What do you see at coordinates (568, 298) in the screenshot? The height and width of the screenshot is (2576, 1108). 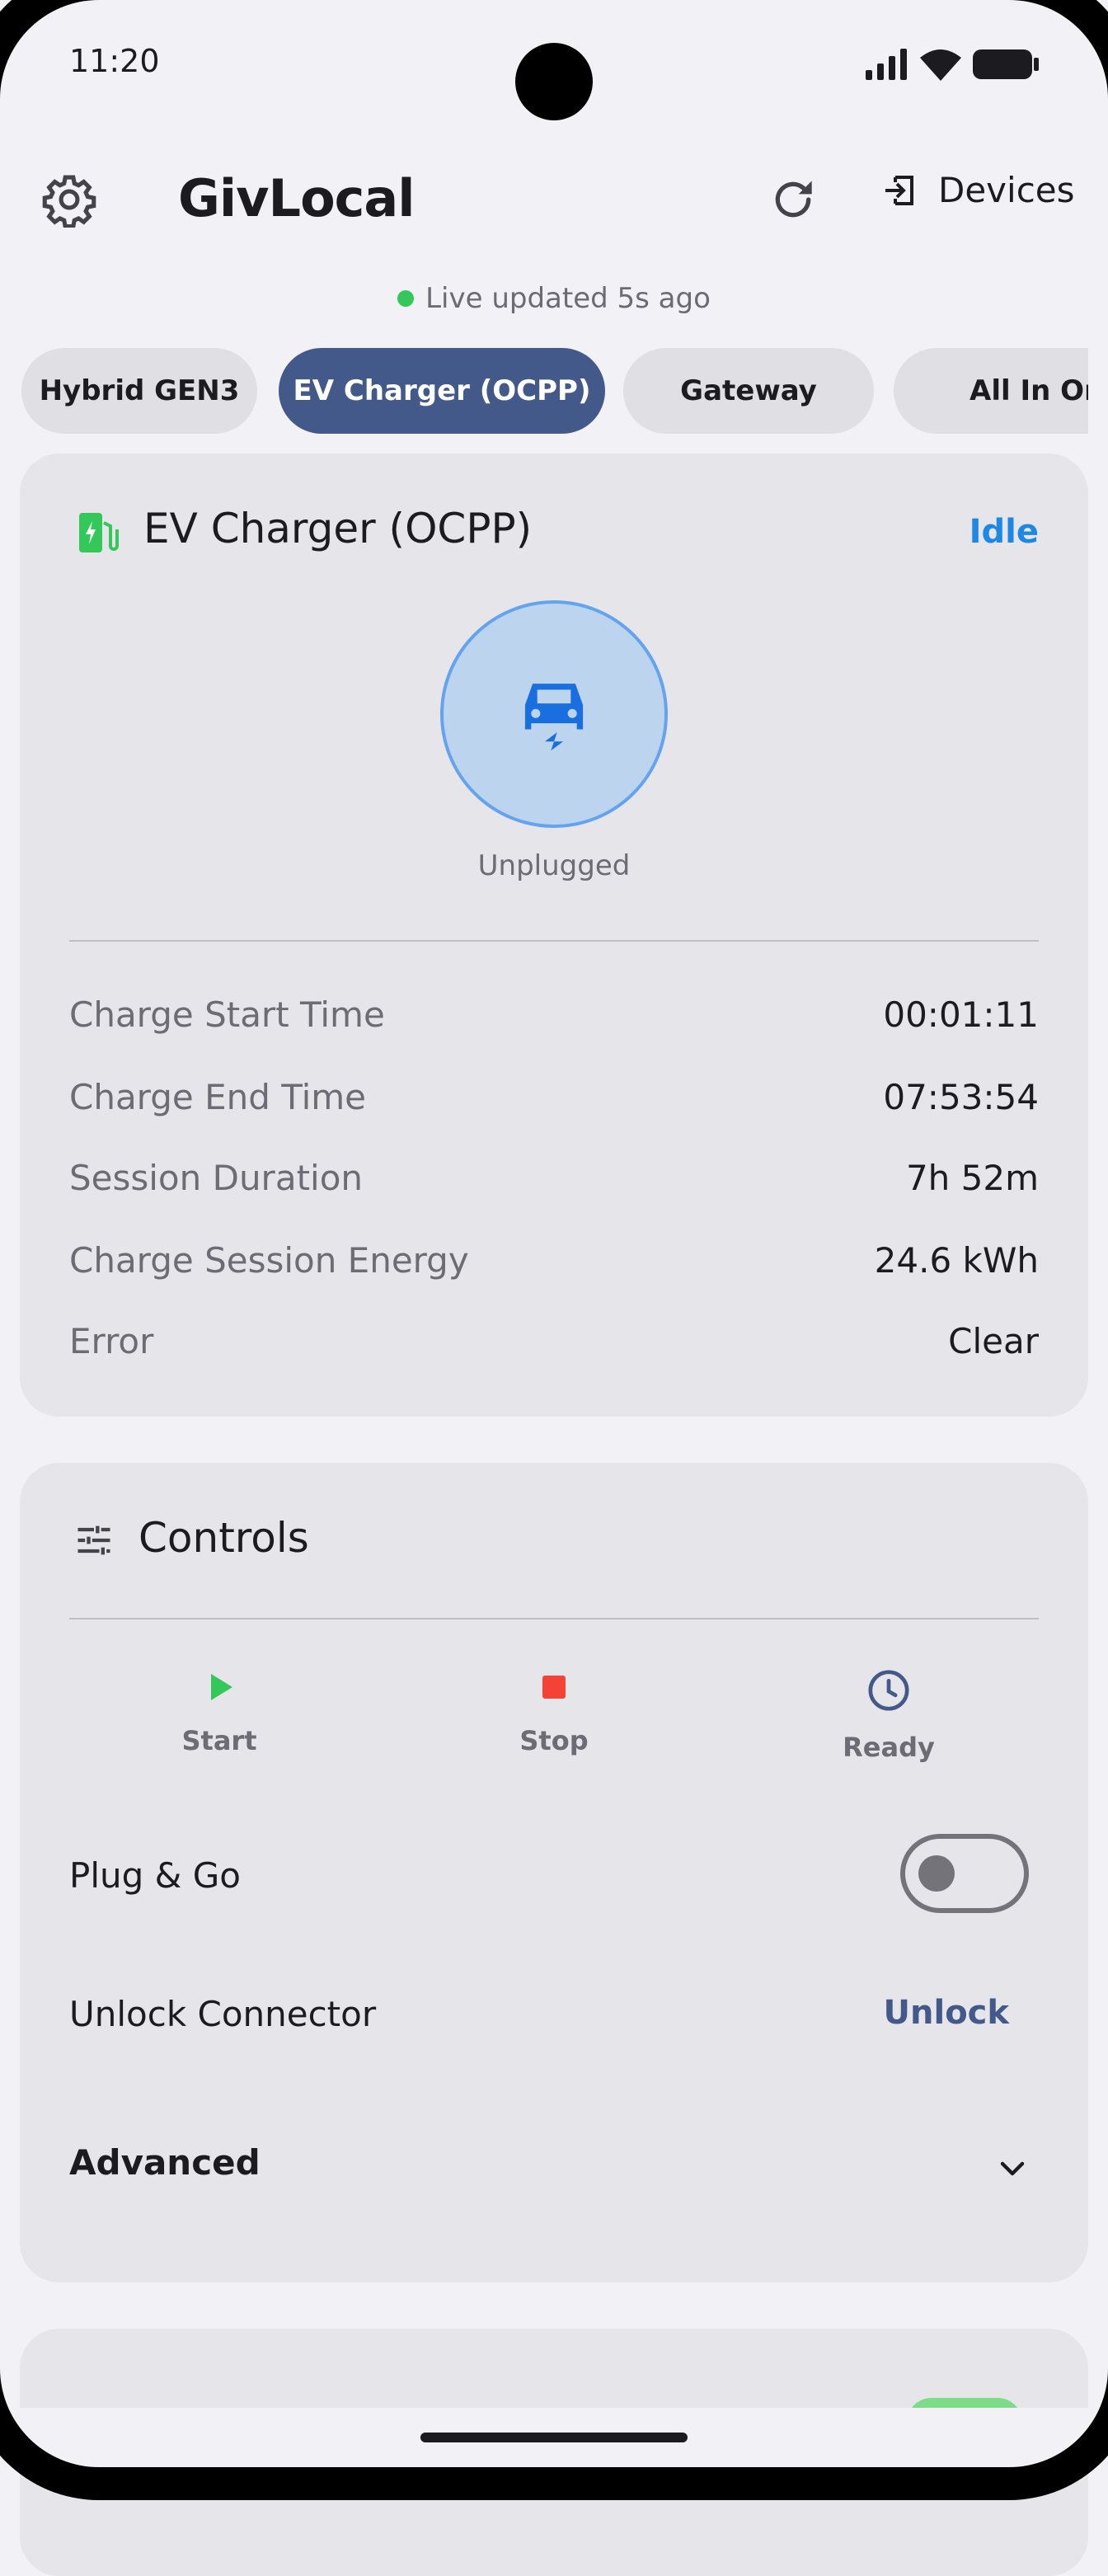 I see `live-status-text: Live updated 5s ago` at bounding box center [568, 298].